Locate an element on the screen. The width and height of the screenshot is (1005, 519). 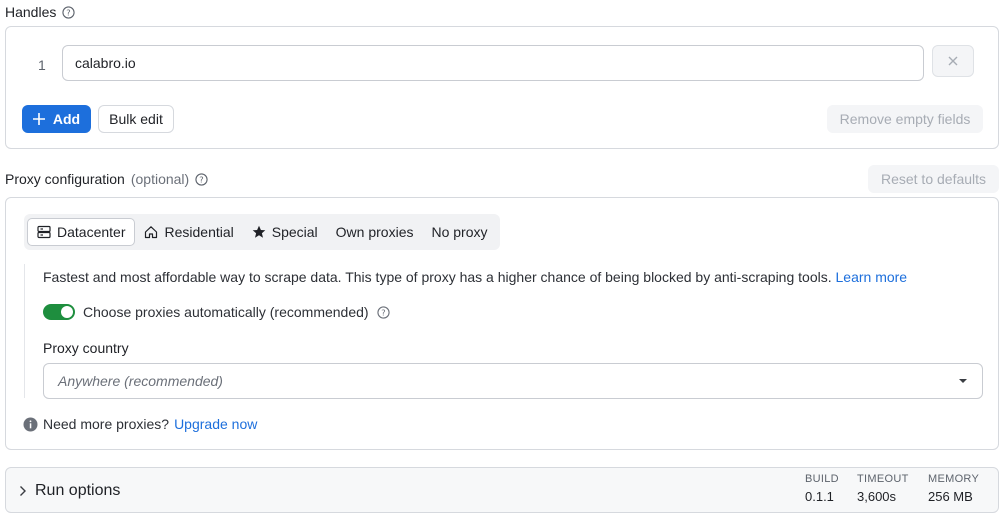
run-options-title: Run options is located at coordinates (78, 490).